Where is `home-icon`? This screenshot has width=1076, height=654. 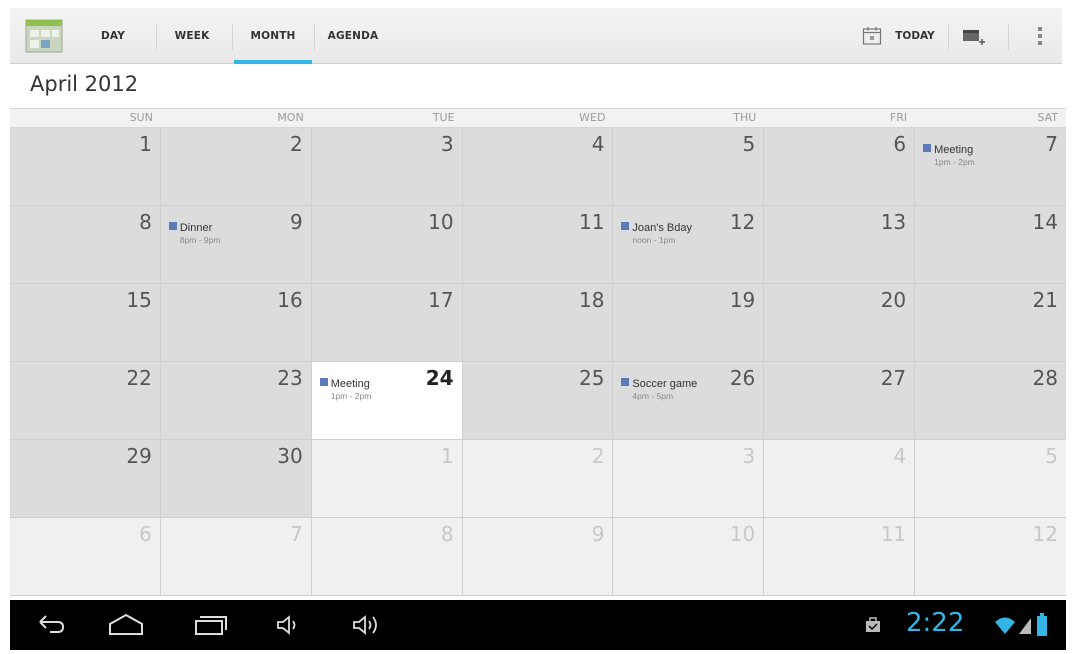 home-icon is located at coordinates (126, 625).